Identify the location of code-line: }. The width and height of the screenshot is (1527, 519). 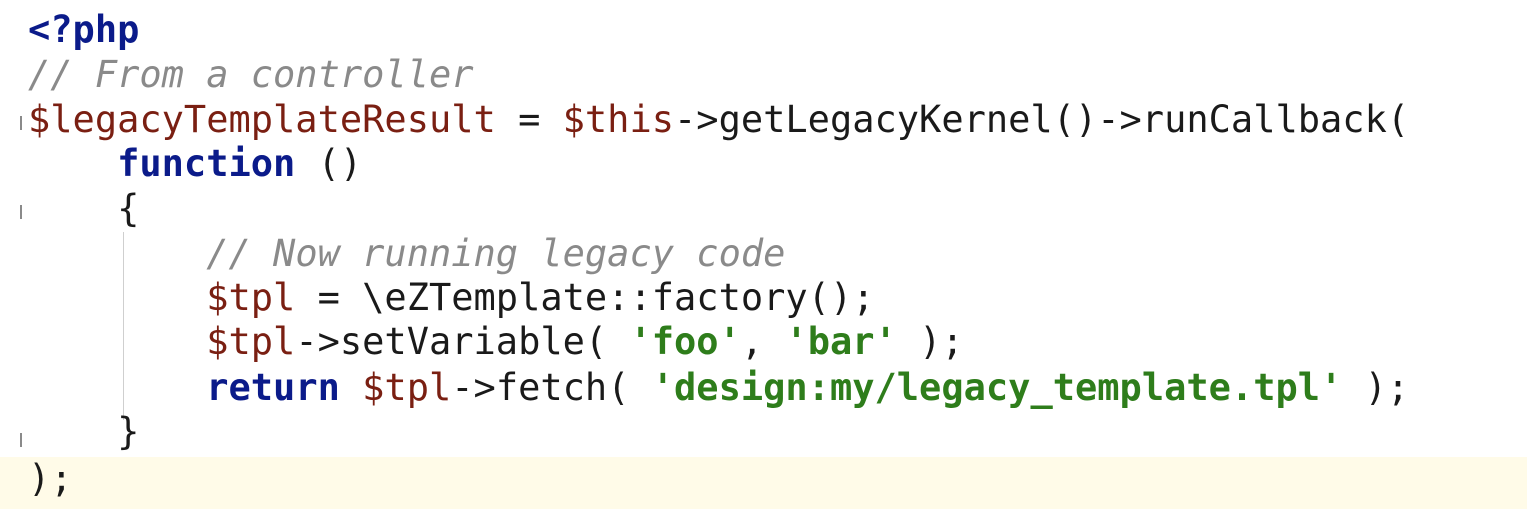
(763, 432).